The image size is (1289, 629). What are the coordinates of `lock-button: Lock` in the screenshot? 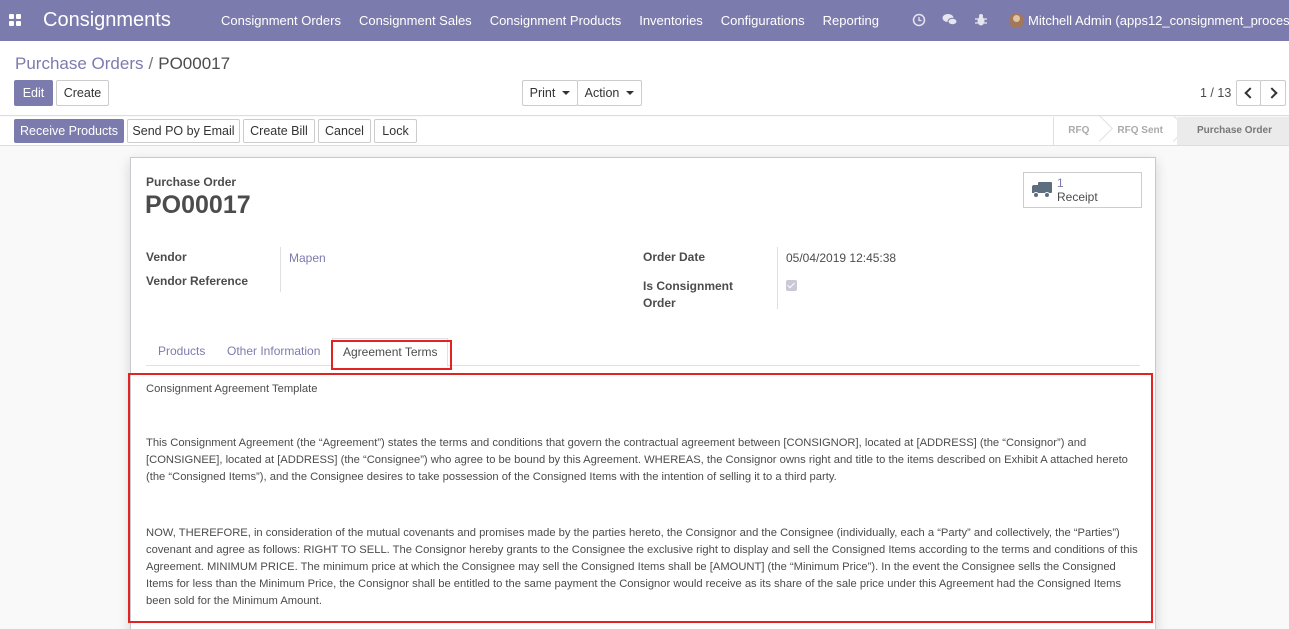 It's located at (395, 131).